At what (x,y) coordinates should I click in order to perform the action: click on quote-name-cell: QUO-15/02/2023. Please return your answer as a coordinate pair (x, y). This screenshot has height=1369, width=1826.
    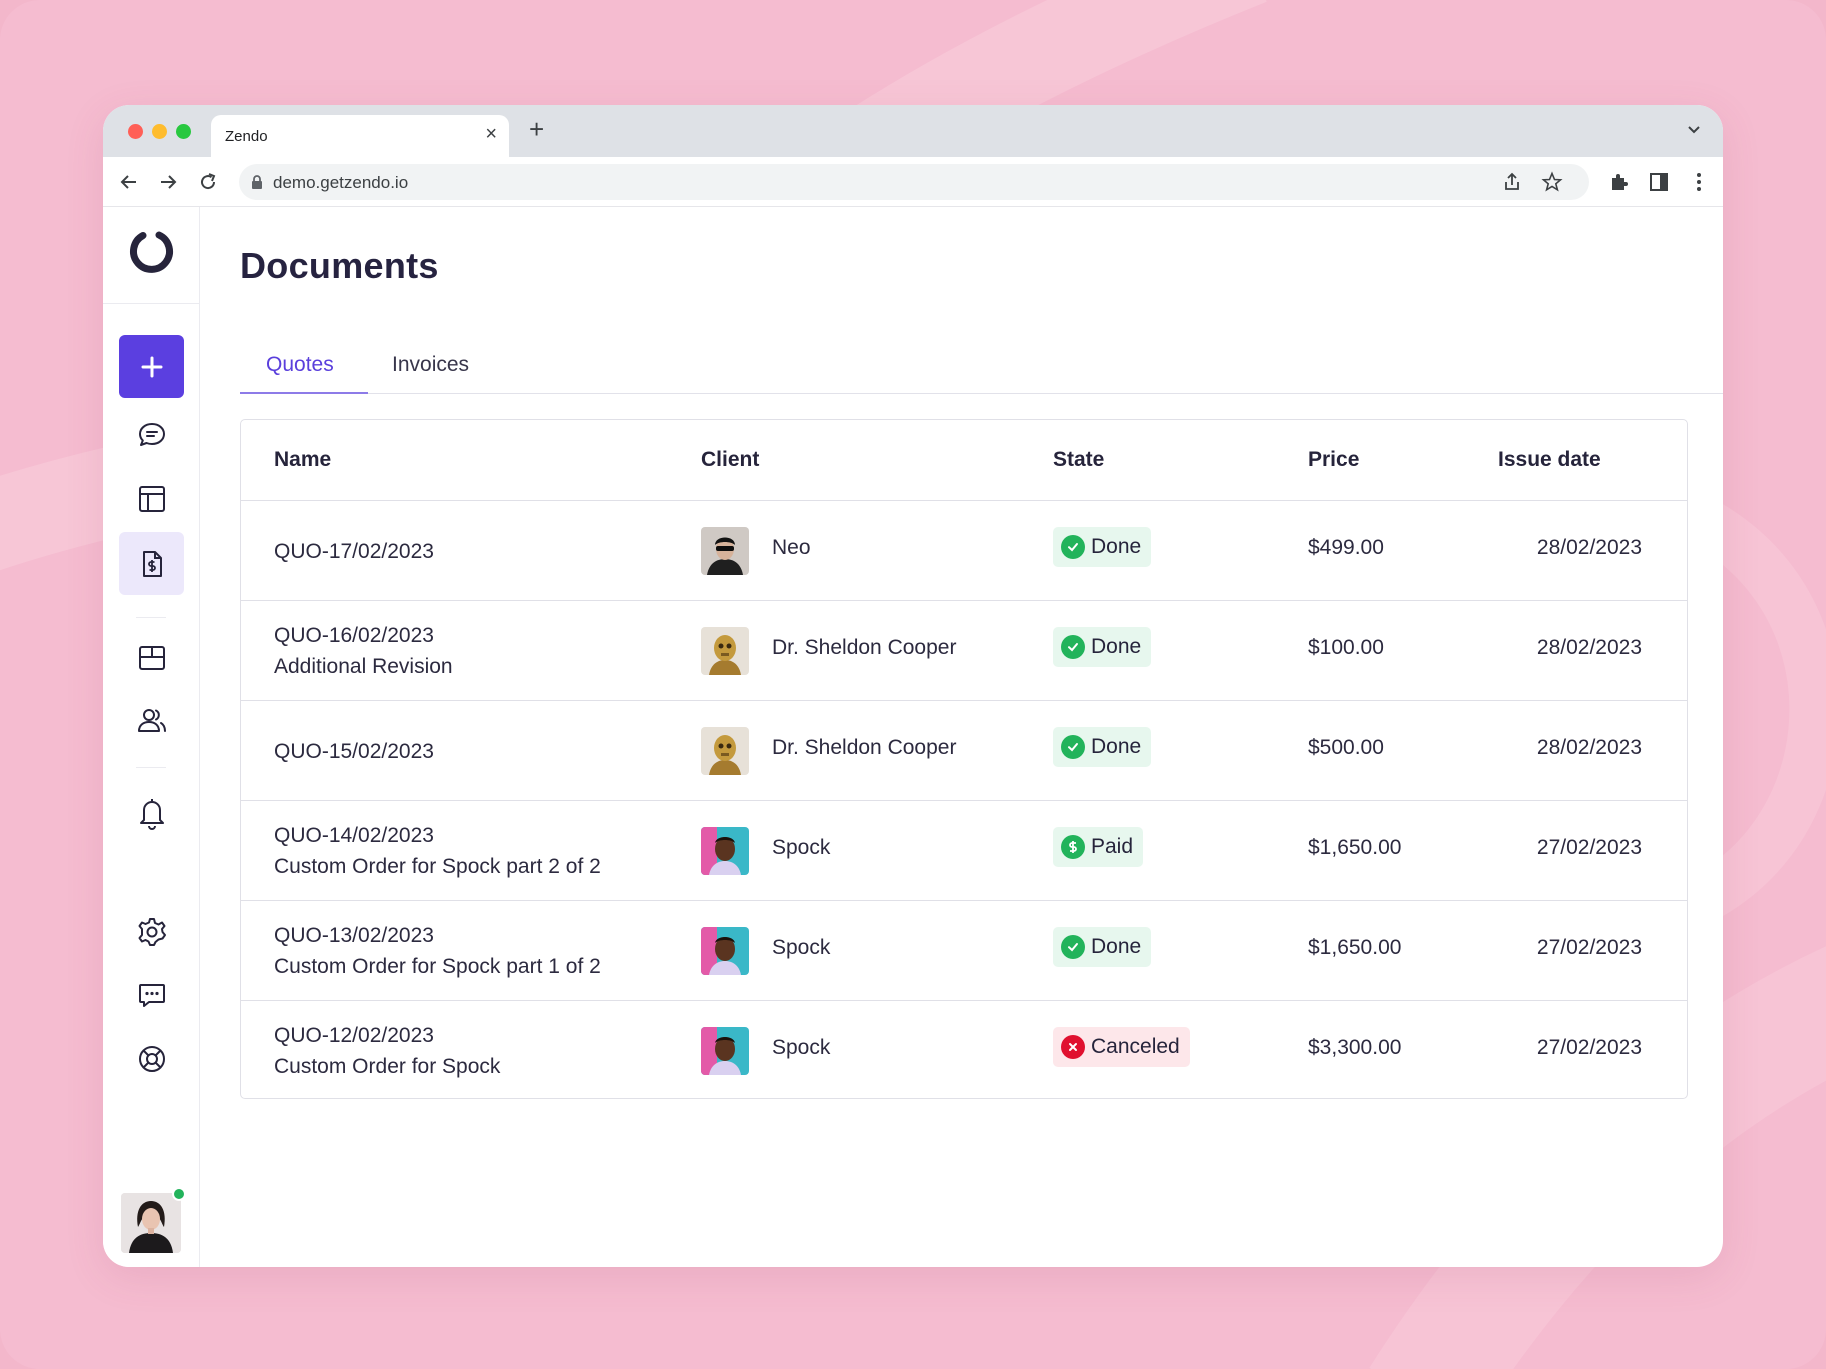
    Looking at the image, I should click on (354, 751).